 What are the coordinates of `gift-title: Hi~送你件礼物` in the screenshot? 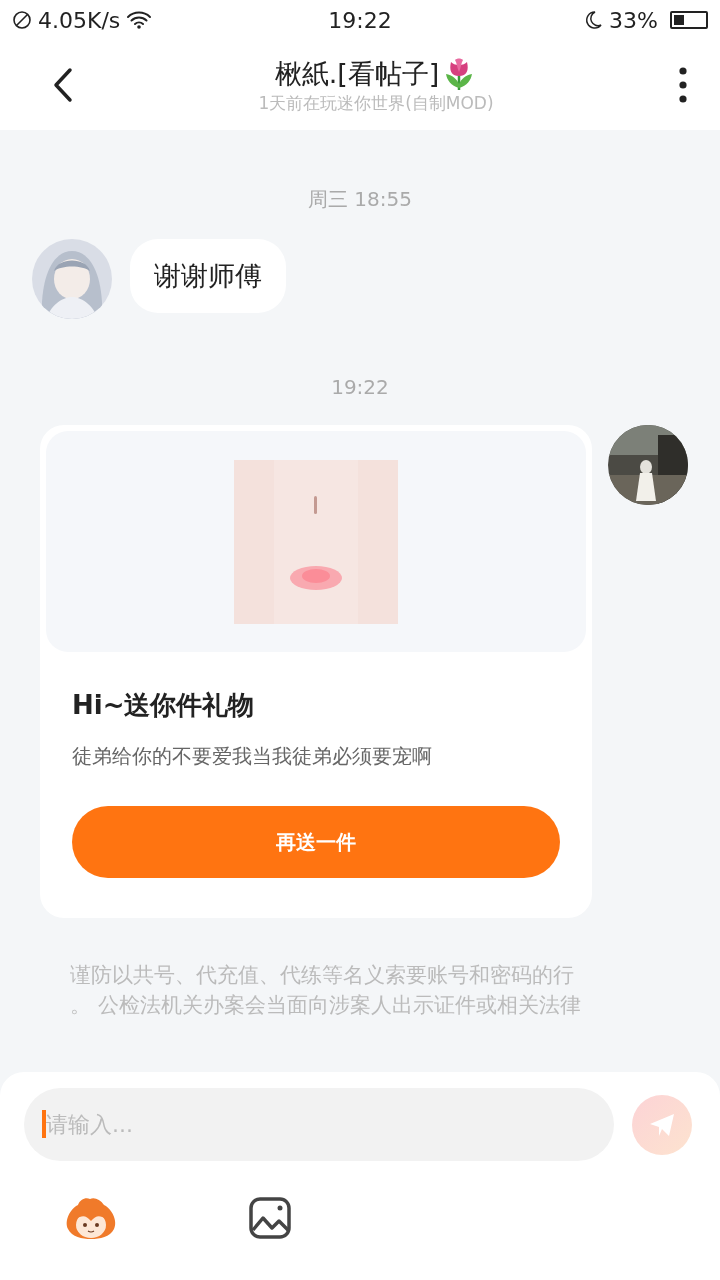 It's located at (164, 705).